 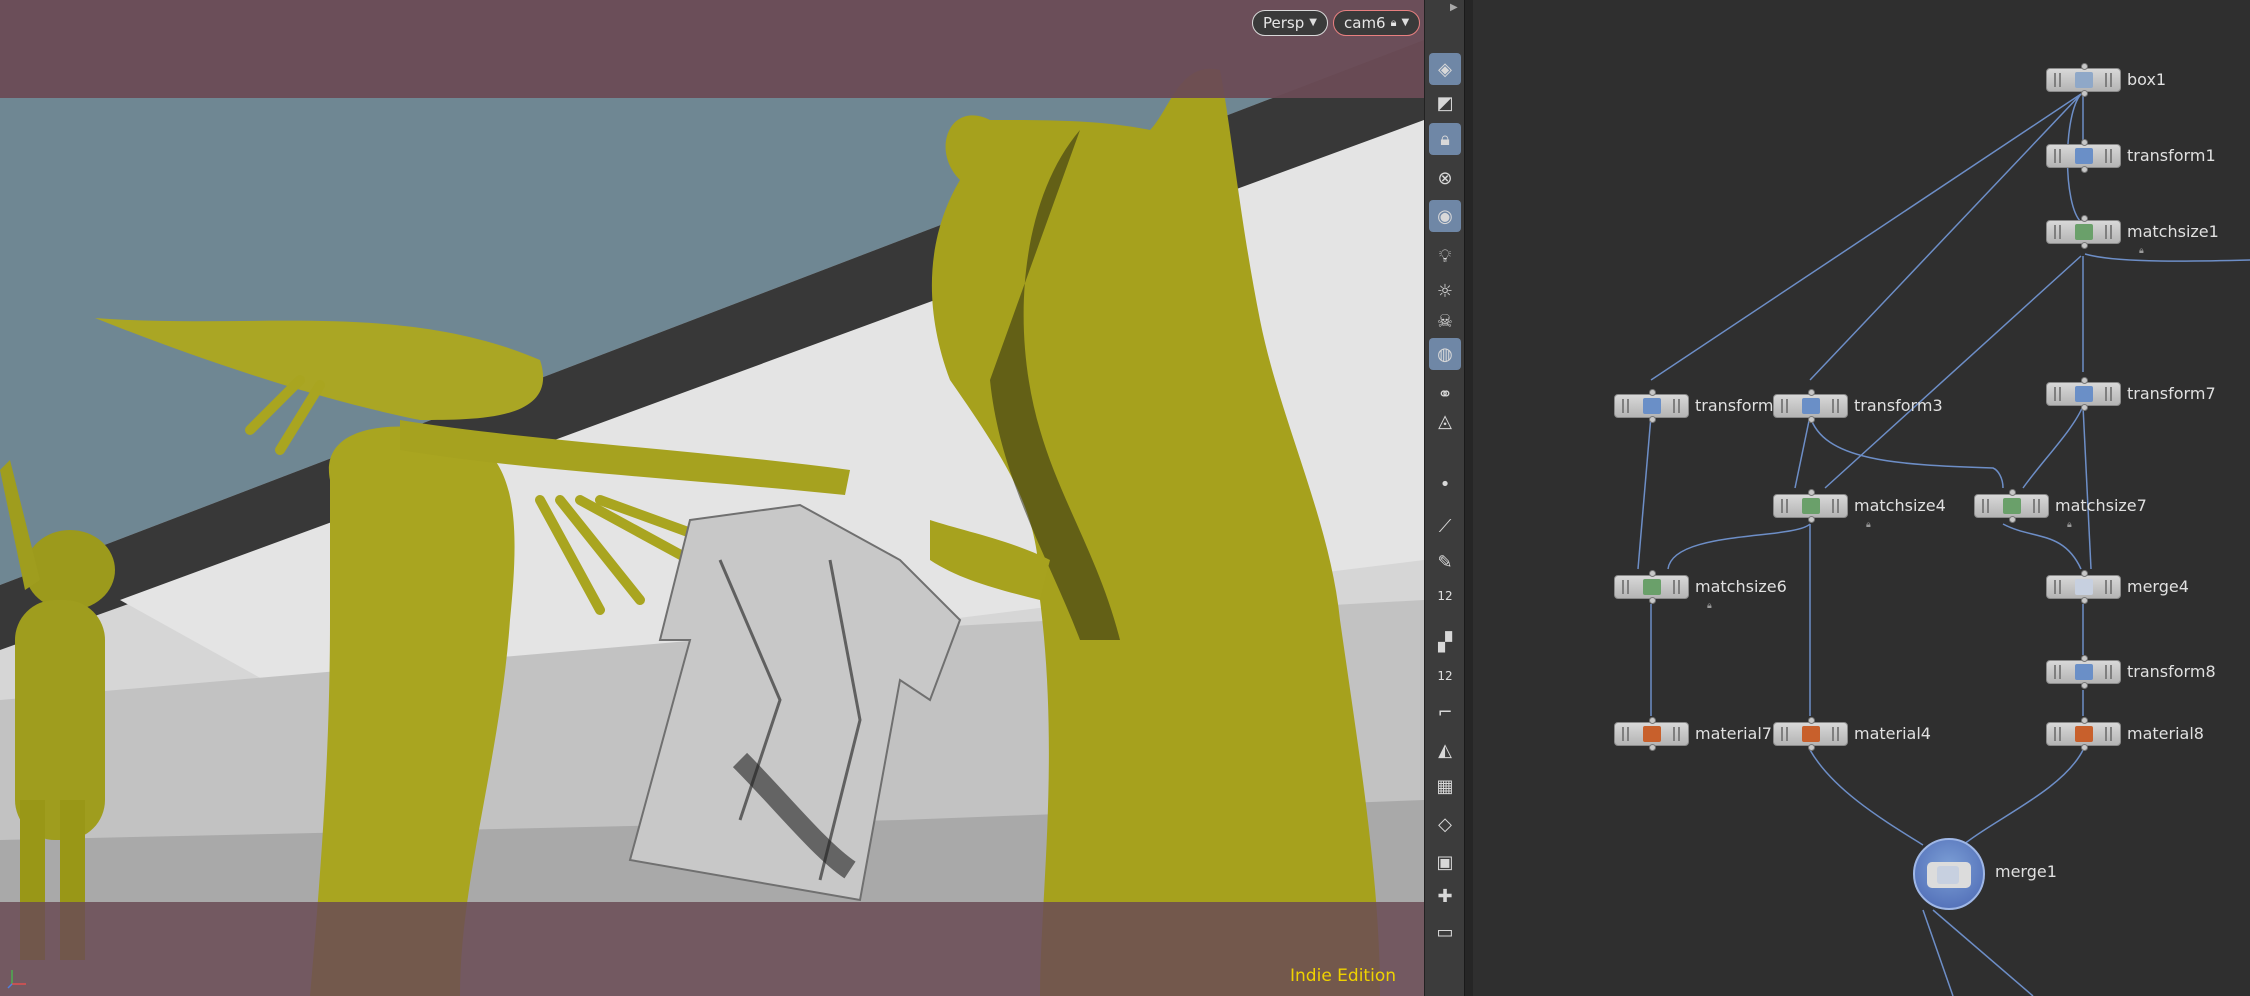 I want to click on node-material4, so click(x=1810, y=734).